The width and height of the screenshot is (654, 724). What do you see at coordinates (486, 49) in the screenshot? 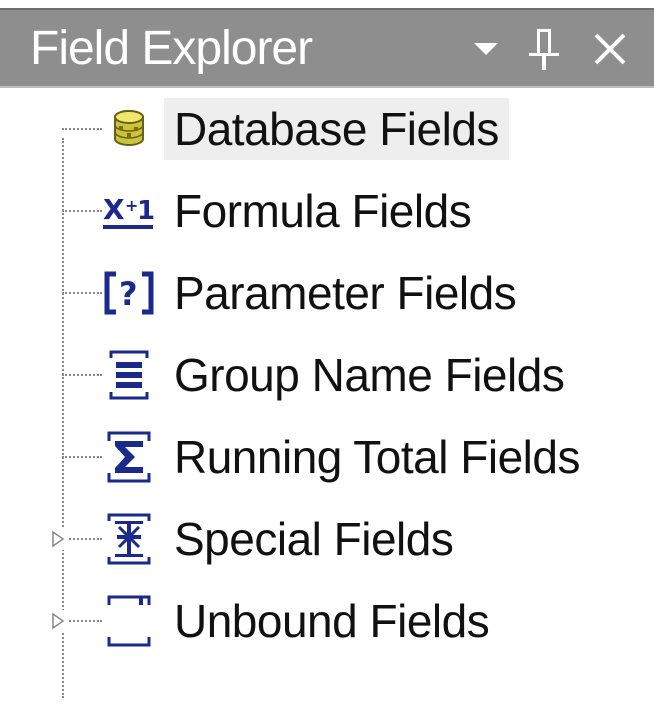
I see `chevron-down-icon` at bounding box center [486, 49].